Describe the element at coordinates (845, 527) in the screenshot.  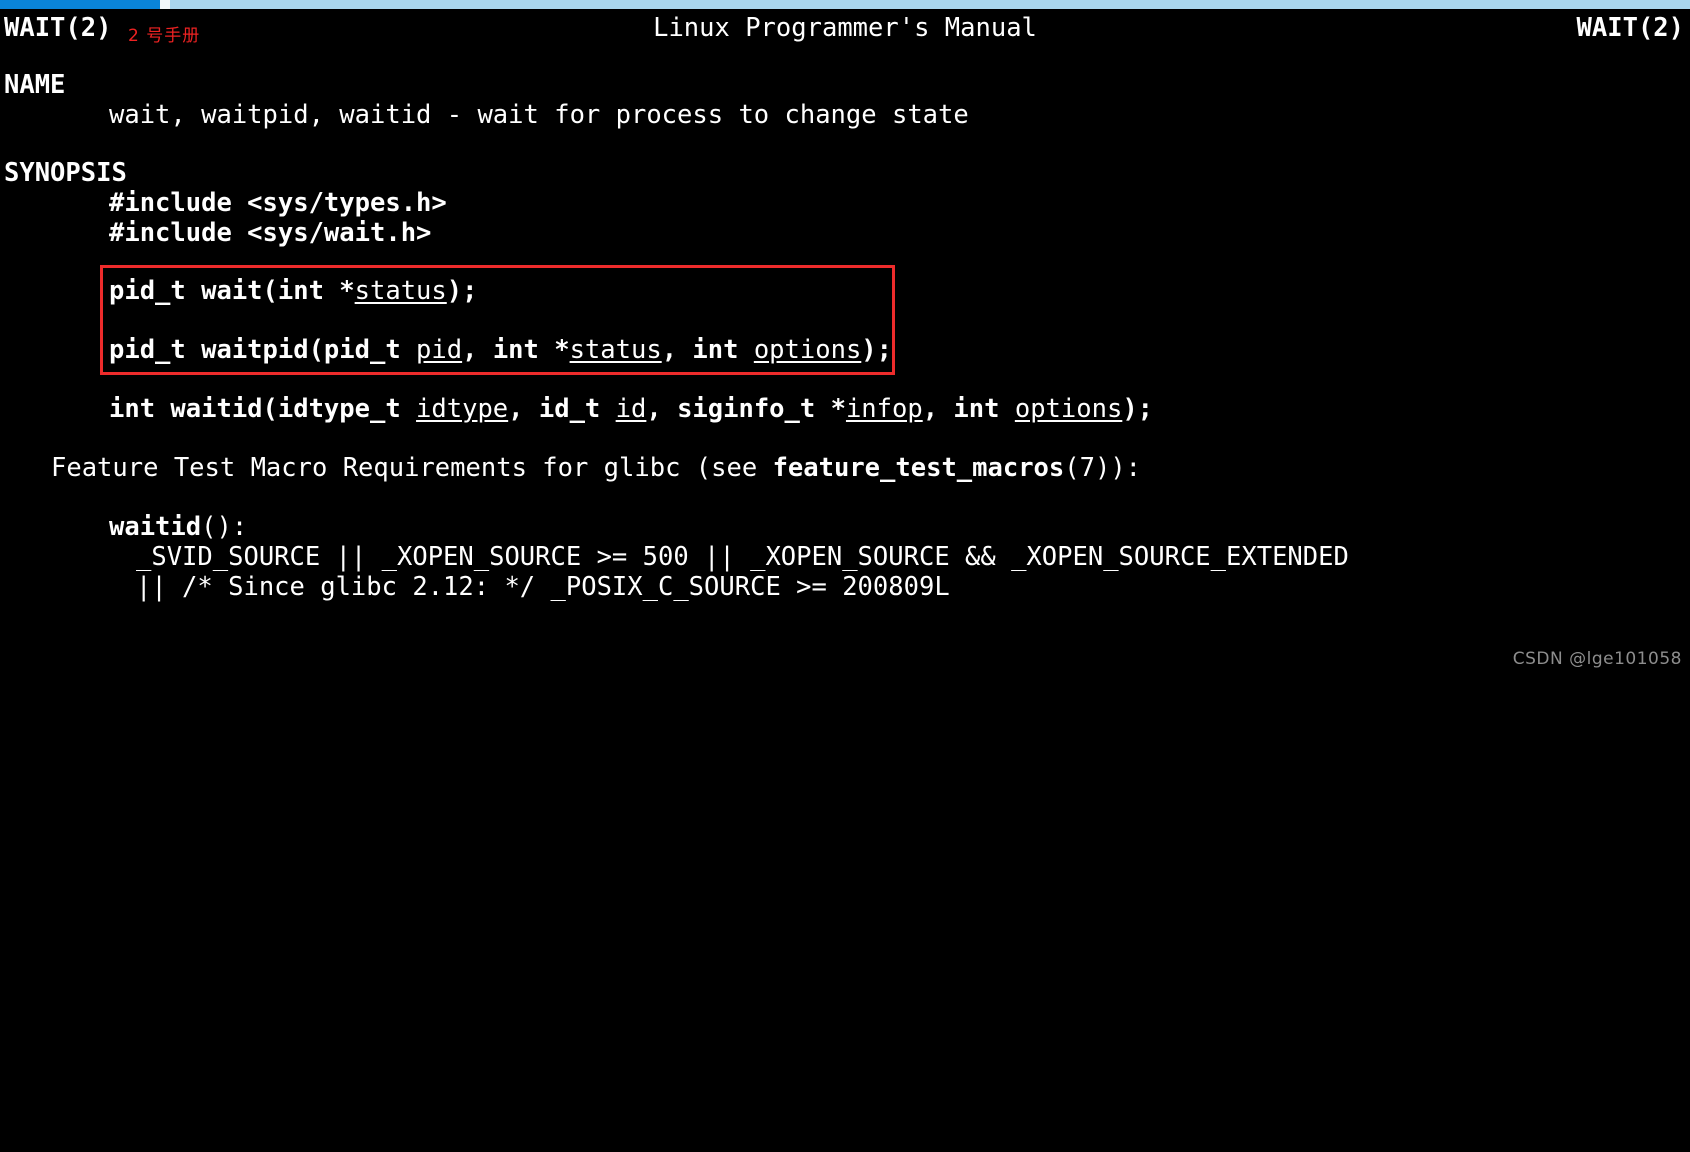
I see `feature-test-func-line: waitid():` at that location.